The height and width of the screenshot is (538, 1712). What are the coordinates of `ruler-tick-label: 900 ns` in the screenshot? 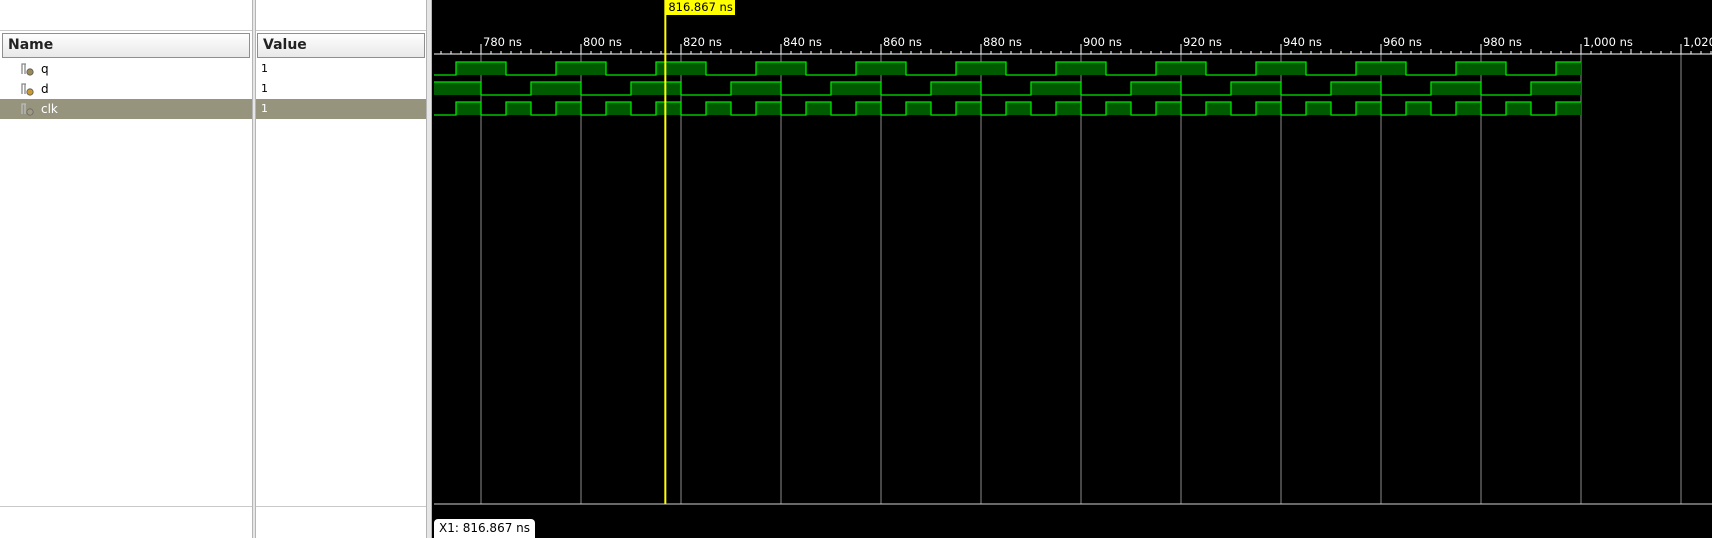 It's located at (1102, 42).